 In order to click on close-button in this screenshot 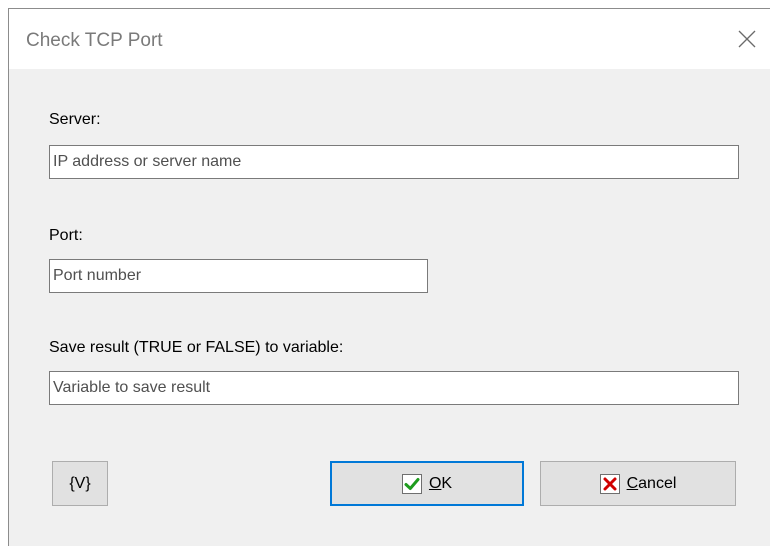, I will do `click(747, 39)`.